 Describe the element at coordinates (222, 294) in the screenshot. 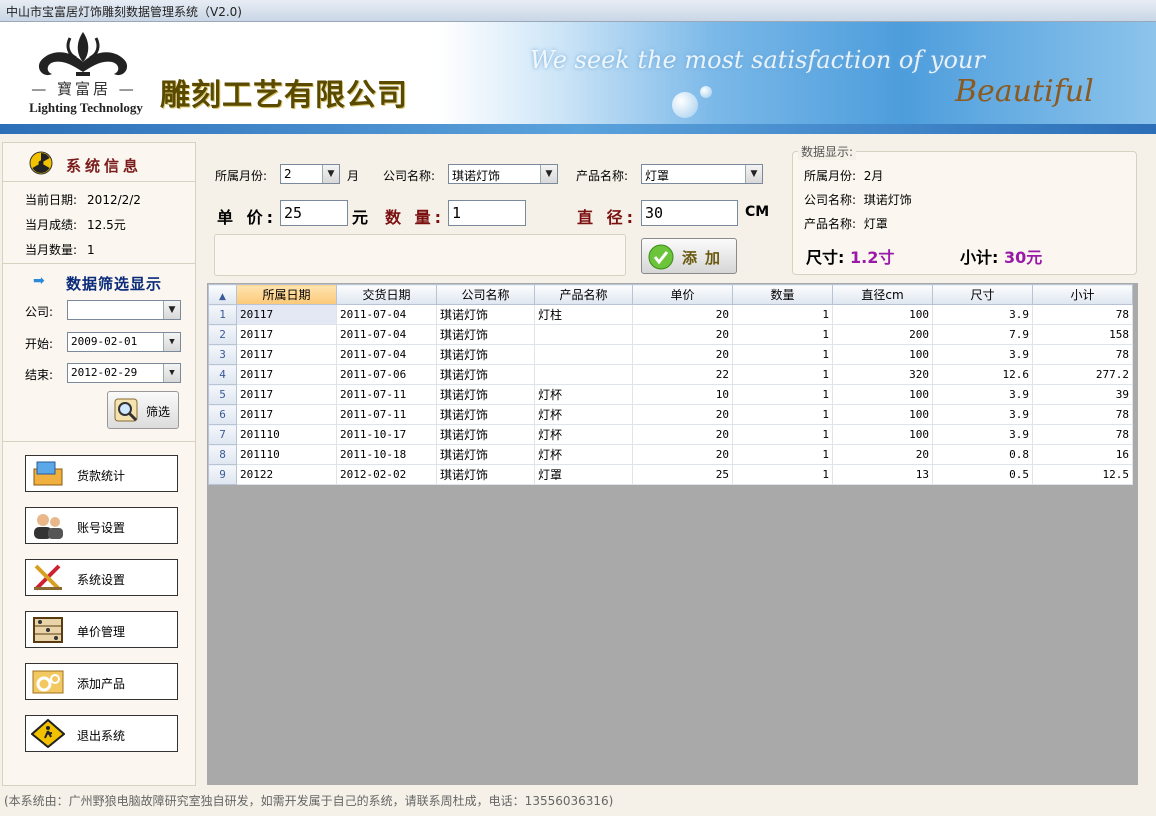

I see `row-selector-header: ▲` at that location.